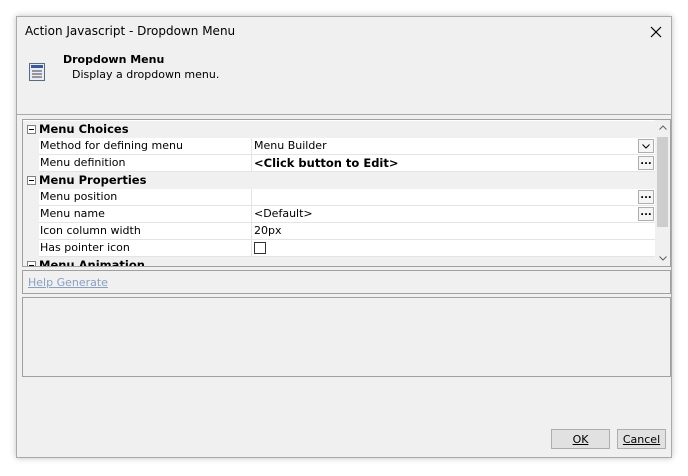  What do you see at coordinates (283, 213) in the screenshot?
I see `property-value-text: <Default>` at bounding box center [283, 213].